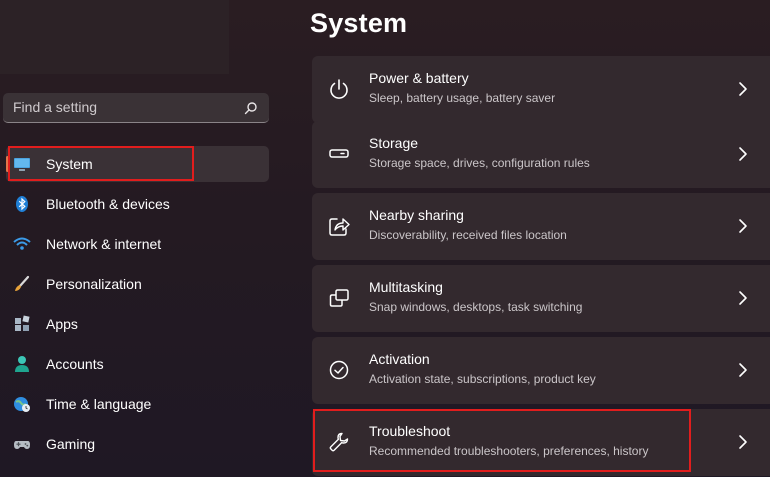 This screenshot has width=770, height=477. What do you see at coordinates (339, 298) in the screenshot?
I see `multitasking-icon` at bounding box center [339, 298].